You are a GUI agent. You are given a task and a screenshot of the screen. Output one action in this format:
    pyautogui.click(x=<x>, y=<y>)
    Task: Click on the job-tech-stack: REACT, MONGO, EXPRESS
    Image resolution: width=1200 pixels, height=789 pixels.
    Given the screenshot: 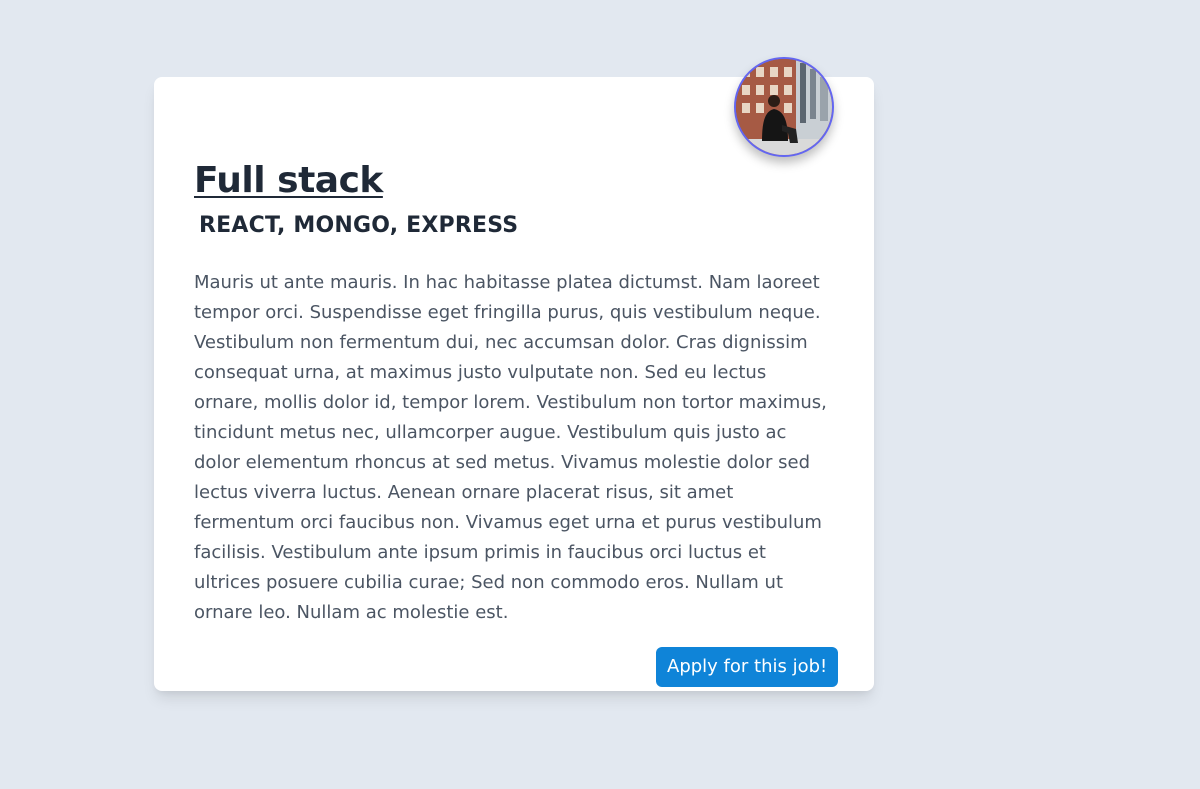 What is the action you would take?
    pyautogui.click(x=359, y=225)
    